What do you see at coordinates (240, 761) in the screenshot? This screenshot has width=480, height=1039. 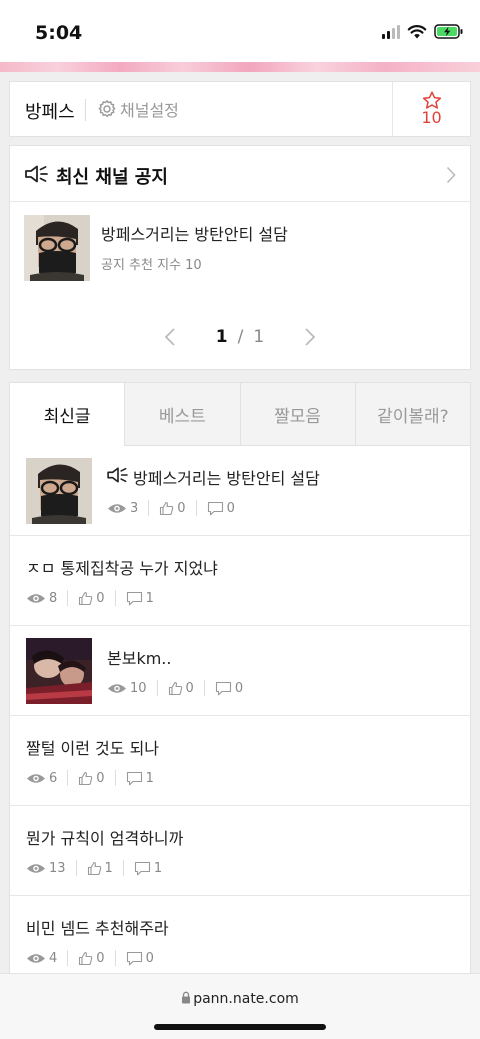 I see `list-item: 짤털 이런 것도 되나 6 0 1` at bounding box center [240, 761].